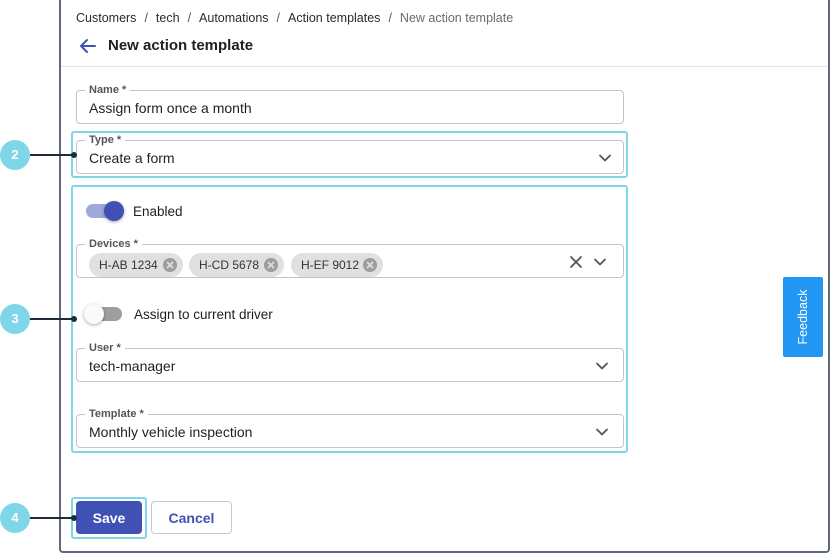 This screenshot has height=553, width=830. Describe the element at coordinates (456, 18) in the screenshot. I see `breadcrumb-current: New action template` at that location.